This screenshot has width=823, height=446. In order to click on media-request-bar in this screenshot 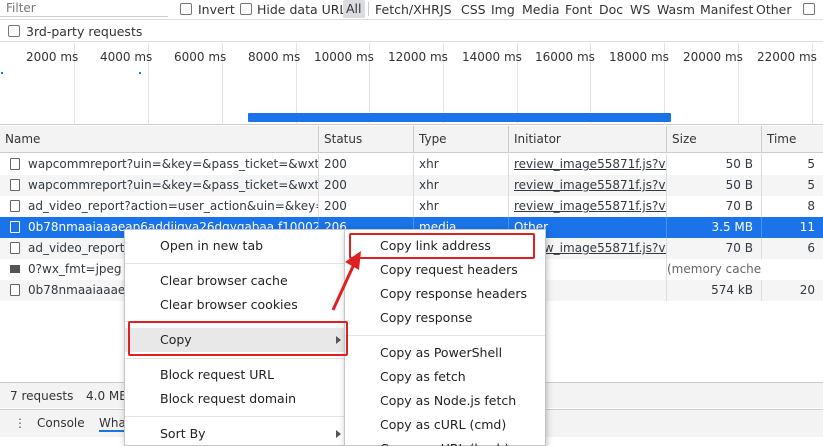, I will do `click(459, 117)`.